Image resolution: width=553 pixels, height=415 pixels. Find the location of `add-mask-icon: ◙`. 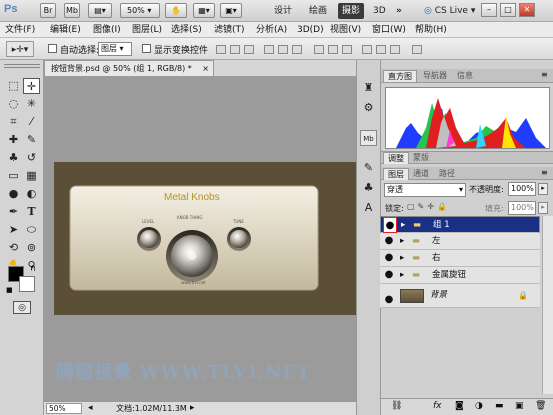

add-mask-icon: ◙ is located at coordinates (459, 406).